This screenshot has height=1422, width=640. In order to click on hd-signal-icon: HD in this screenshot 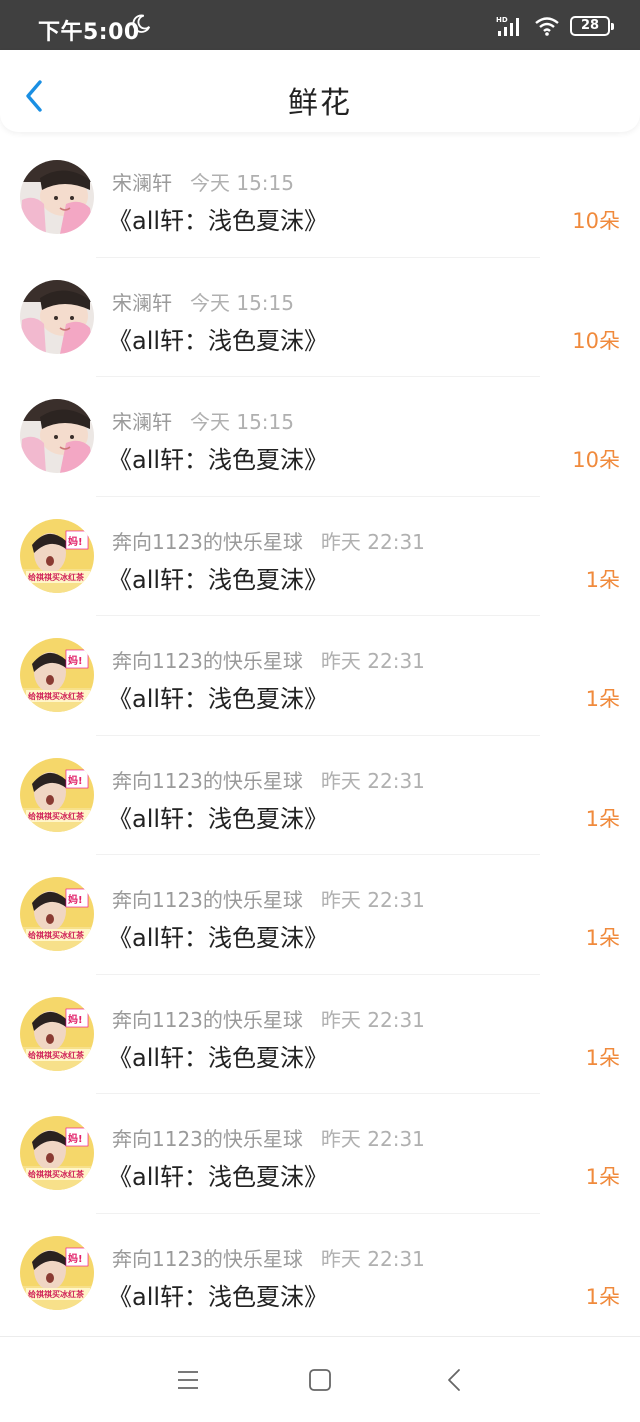, I will do `click(507, 26)`.